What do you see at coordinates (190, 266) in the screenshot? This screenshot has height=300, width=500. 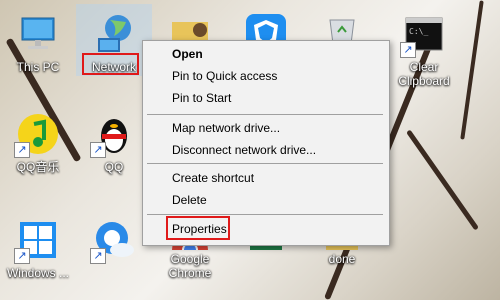 I see `desktop-icon-label: Google Chrome` at bounding box center [190, 266].